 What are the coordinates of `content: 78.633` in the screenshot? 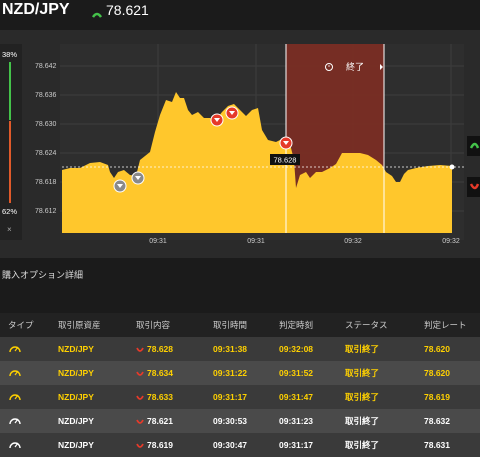 It's located at (168, 397).